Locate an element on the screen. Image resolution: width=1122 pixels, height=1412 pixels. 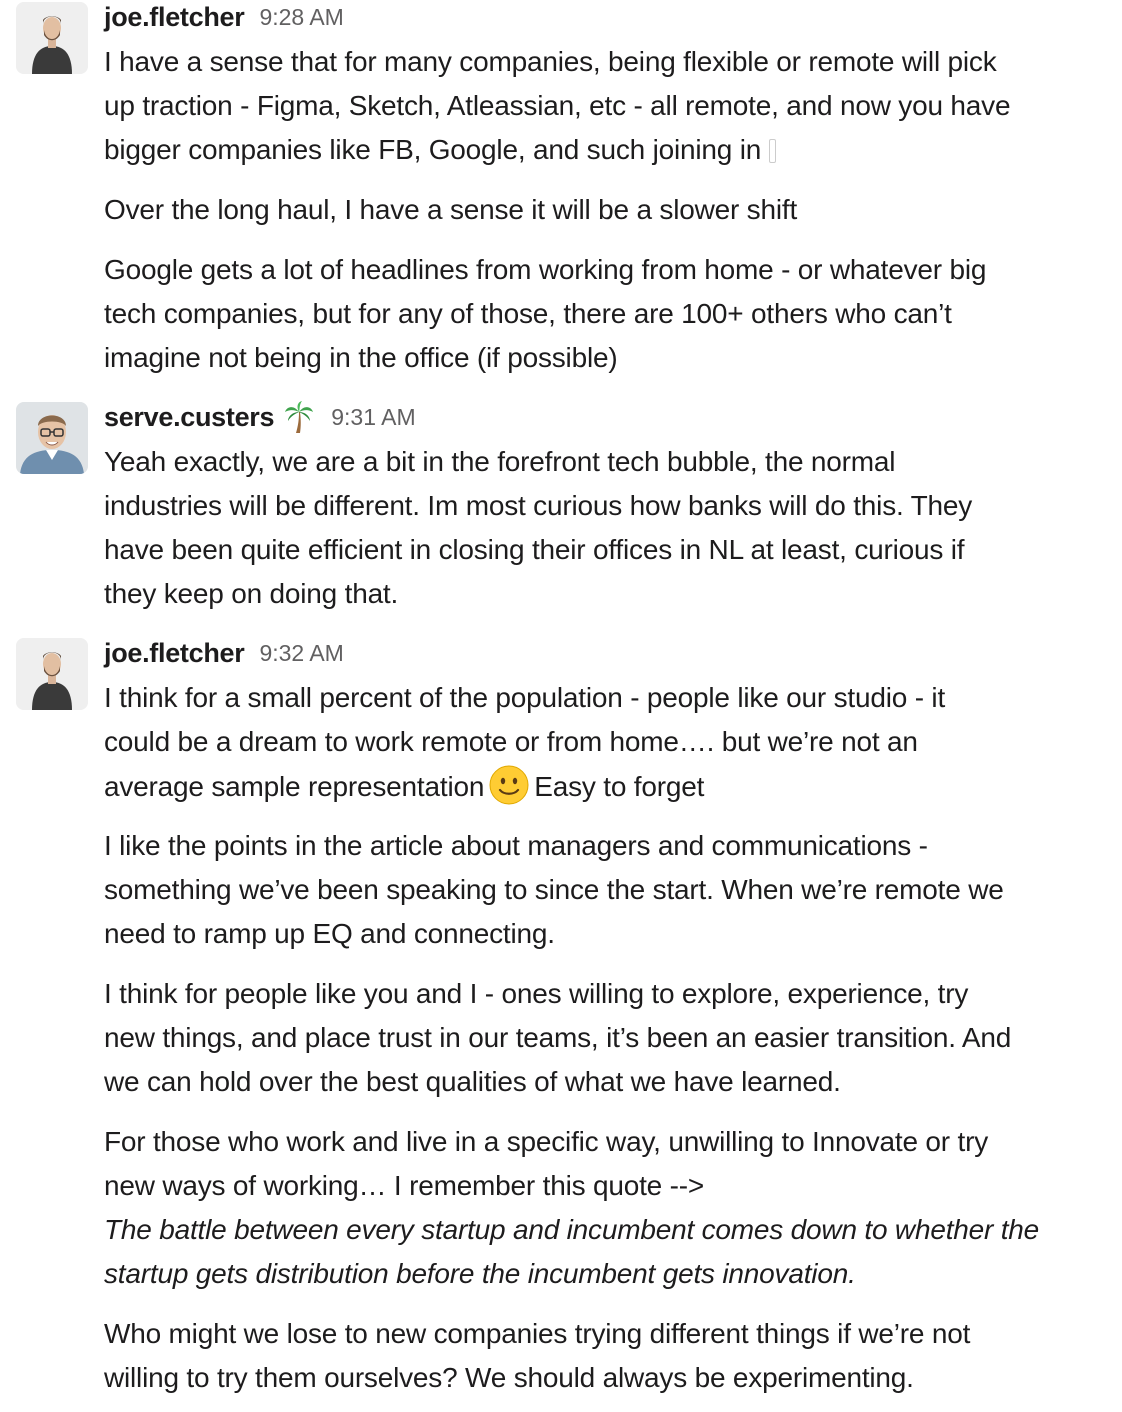
timestamp: 9:31 AM is located at coordinates (373, 417).